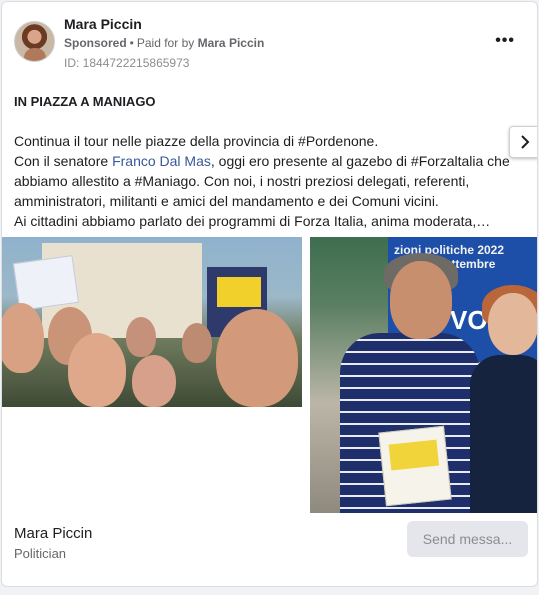 Image resolution: width=539 pixels, height=595 pixels. I want to click on paid-for-prefix: Paid for by, so click(165, 43).